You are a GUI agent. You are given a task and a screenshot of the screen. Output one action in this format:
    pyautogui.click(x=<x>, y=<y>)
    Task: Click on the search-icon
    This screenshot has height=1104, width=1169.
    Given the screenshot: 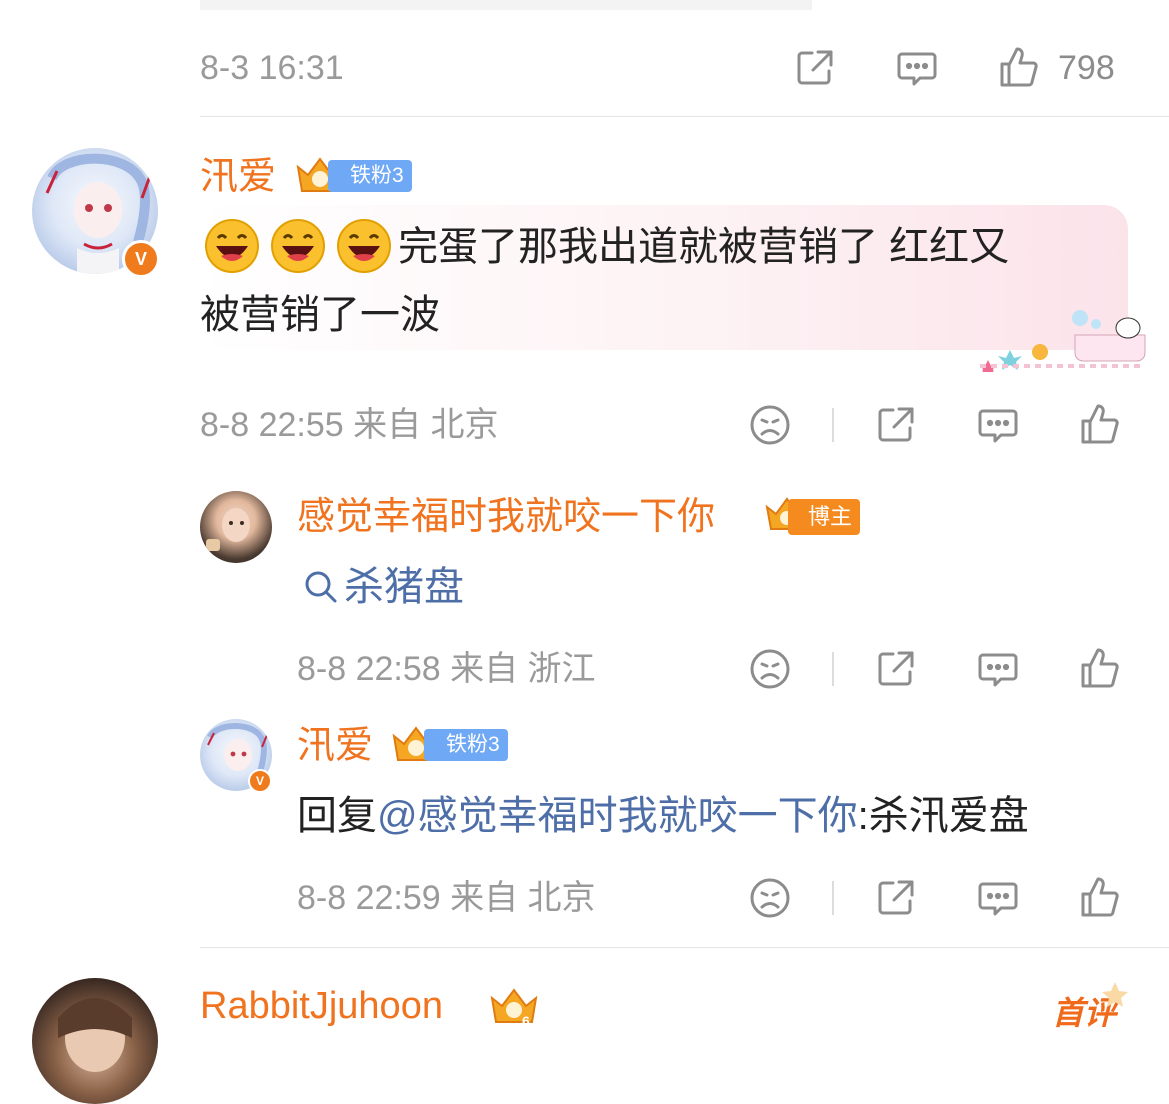 What is the action you would take?
    pyautogui.click(x=321, y=587)
    